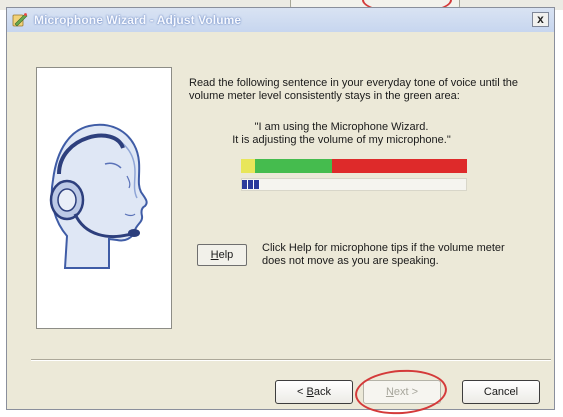  What do you see at coordinates (399, 166) in the screenshot?
I see `meter-segment-red` at bounding box center [399, 166].